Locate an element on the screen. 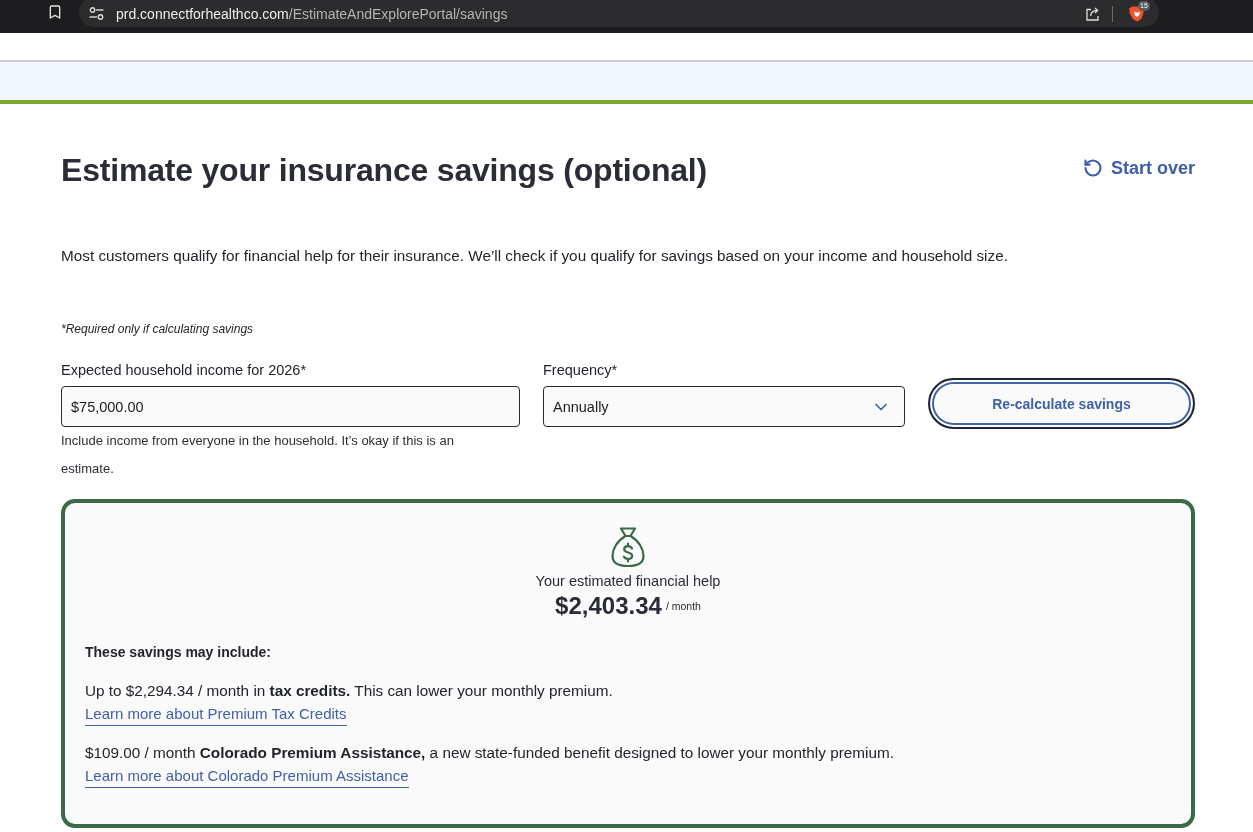 This screenshot has height=832, width=1253. frequency-select: Annually is located at coordinates (724, 406).